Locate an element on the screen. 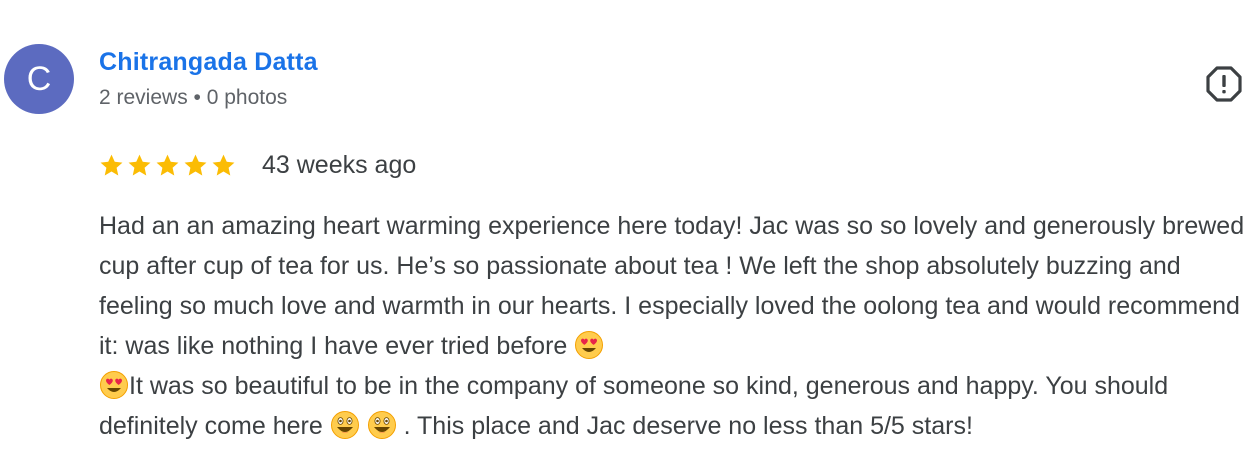  avatar: C is located at coordinates (39, 79).